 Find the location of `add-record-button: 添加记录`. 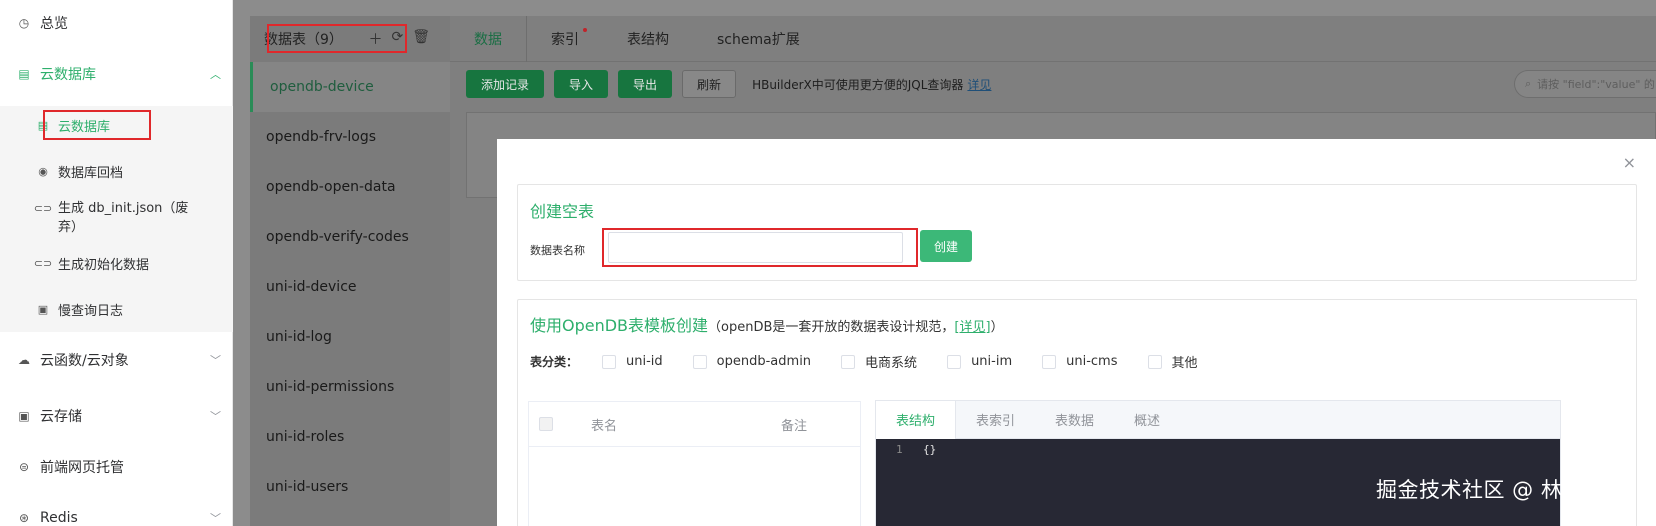

add-record-button: 添加记录 is located at coordinates (505, 84).